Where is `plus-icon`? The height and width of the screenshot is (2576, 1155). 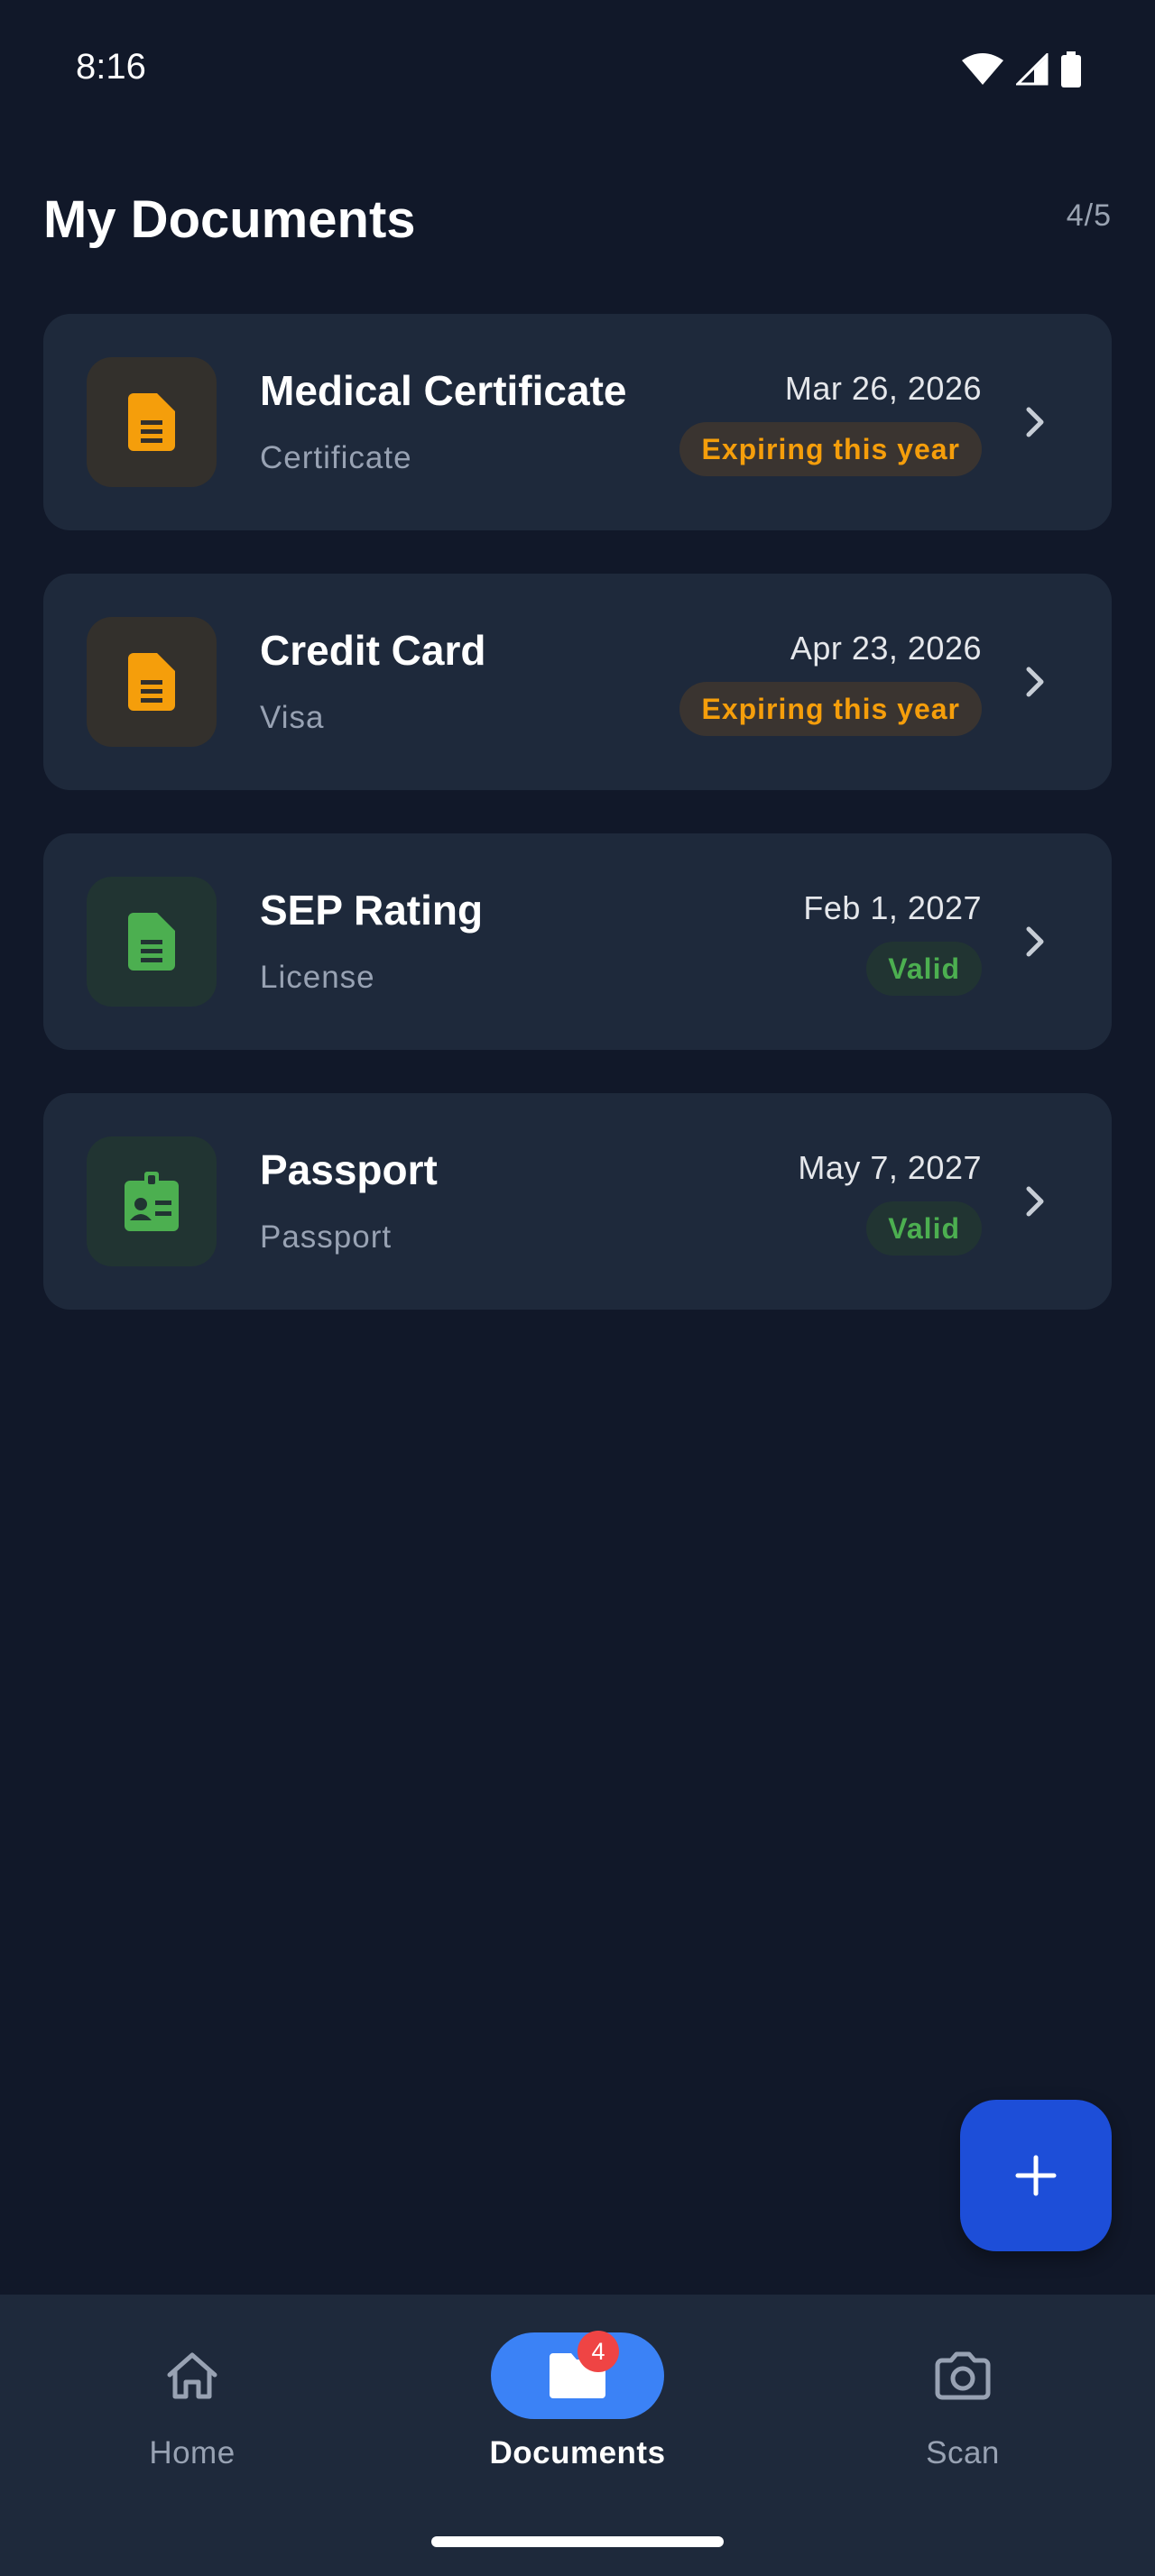 plus-icon is located at coordinates (1036, 2175).